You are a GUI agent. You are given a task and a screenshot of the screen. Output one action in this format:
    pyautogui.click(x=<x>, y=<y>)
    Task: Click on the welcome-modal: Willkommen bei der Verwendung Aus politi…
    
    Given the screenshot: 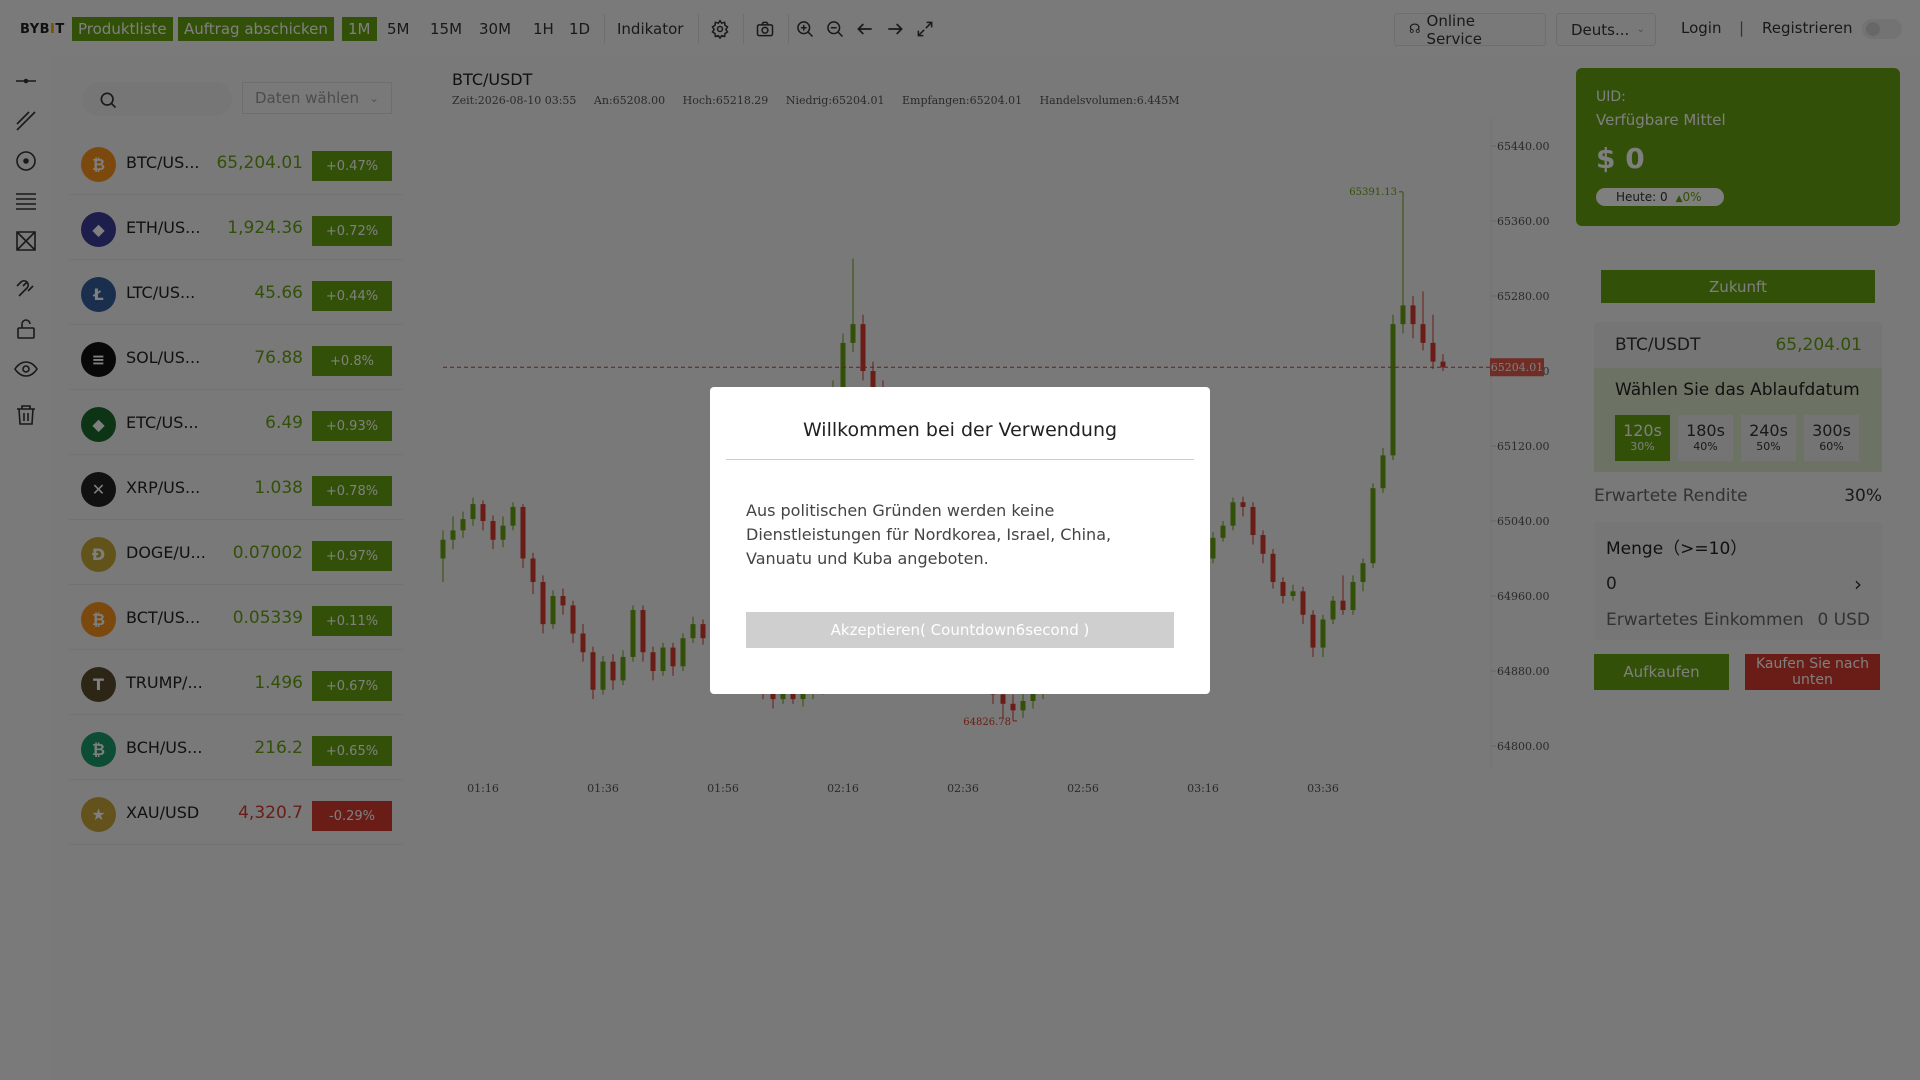 What is the action you would take?
    pyautogui.click(x=960, y=540)
    